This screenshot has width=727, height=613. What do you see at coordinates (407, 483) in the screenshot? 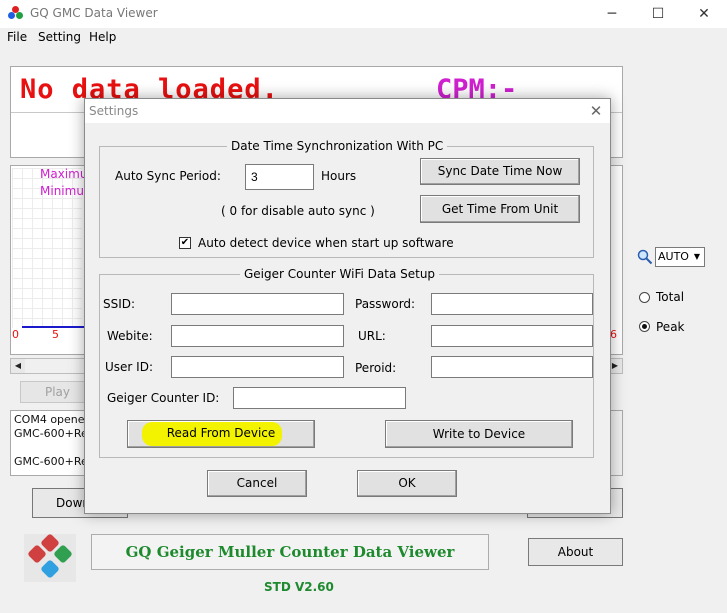
I see `ok-button: OK` at bounding box center [407, 483].